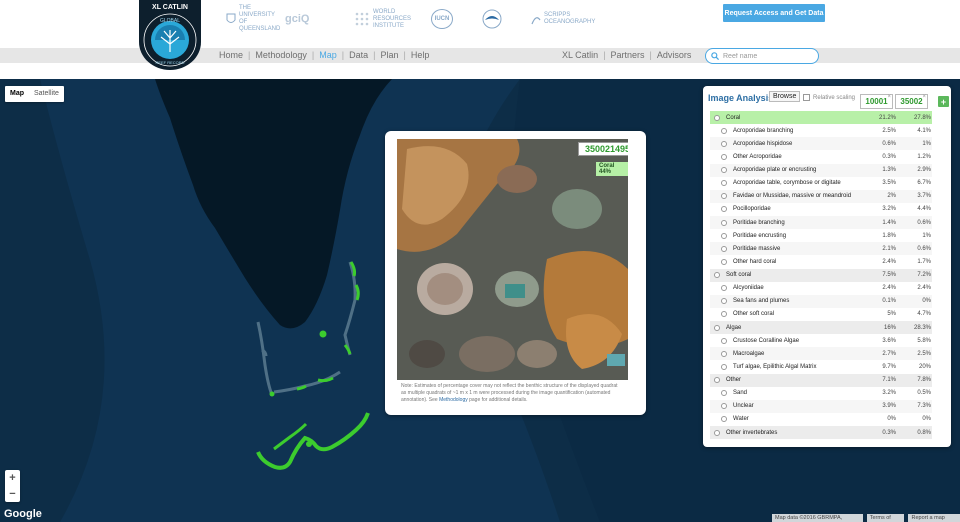 The image size is (960, 522). Describe the element at coordinates (170, 35) in the screenshot. I see `xl-catlin-global-reef-record-logo: XL CATLIN GLOBAL REEF RECORD` at that location.